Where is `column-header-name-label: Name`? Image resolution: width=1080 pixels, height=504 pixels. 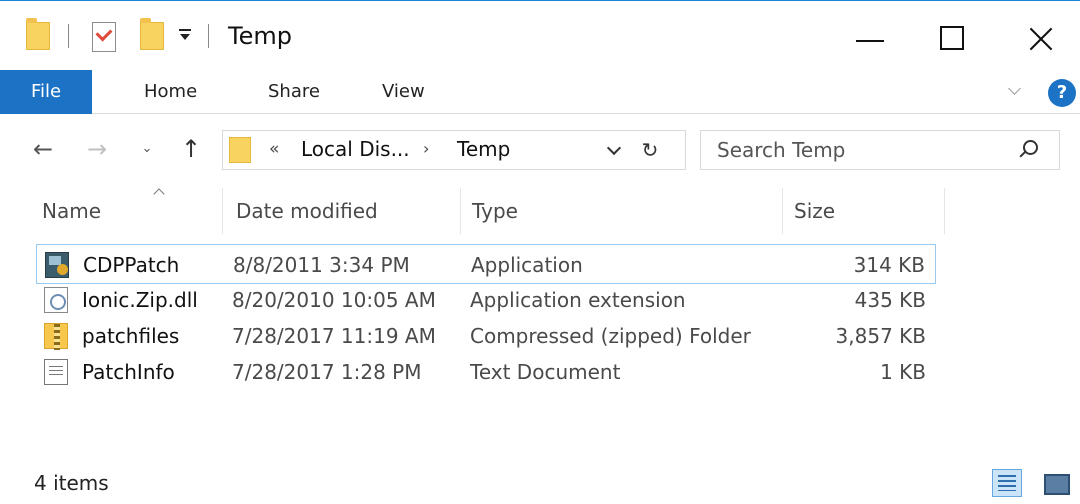 column-header-name-label: Name is located at coordinates (72, 211).